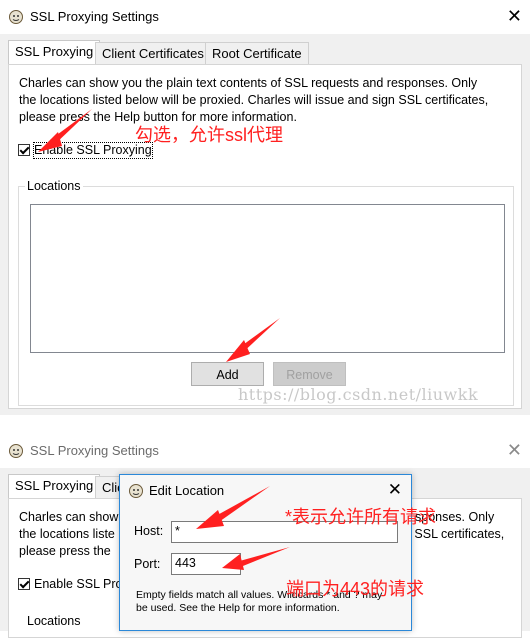 The width and height of the screenshot is (530, 638). What do you see at coordinates (265, 424) in the screenshot?
I see `separator` at bounding box center [265, 424].